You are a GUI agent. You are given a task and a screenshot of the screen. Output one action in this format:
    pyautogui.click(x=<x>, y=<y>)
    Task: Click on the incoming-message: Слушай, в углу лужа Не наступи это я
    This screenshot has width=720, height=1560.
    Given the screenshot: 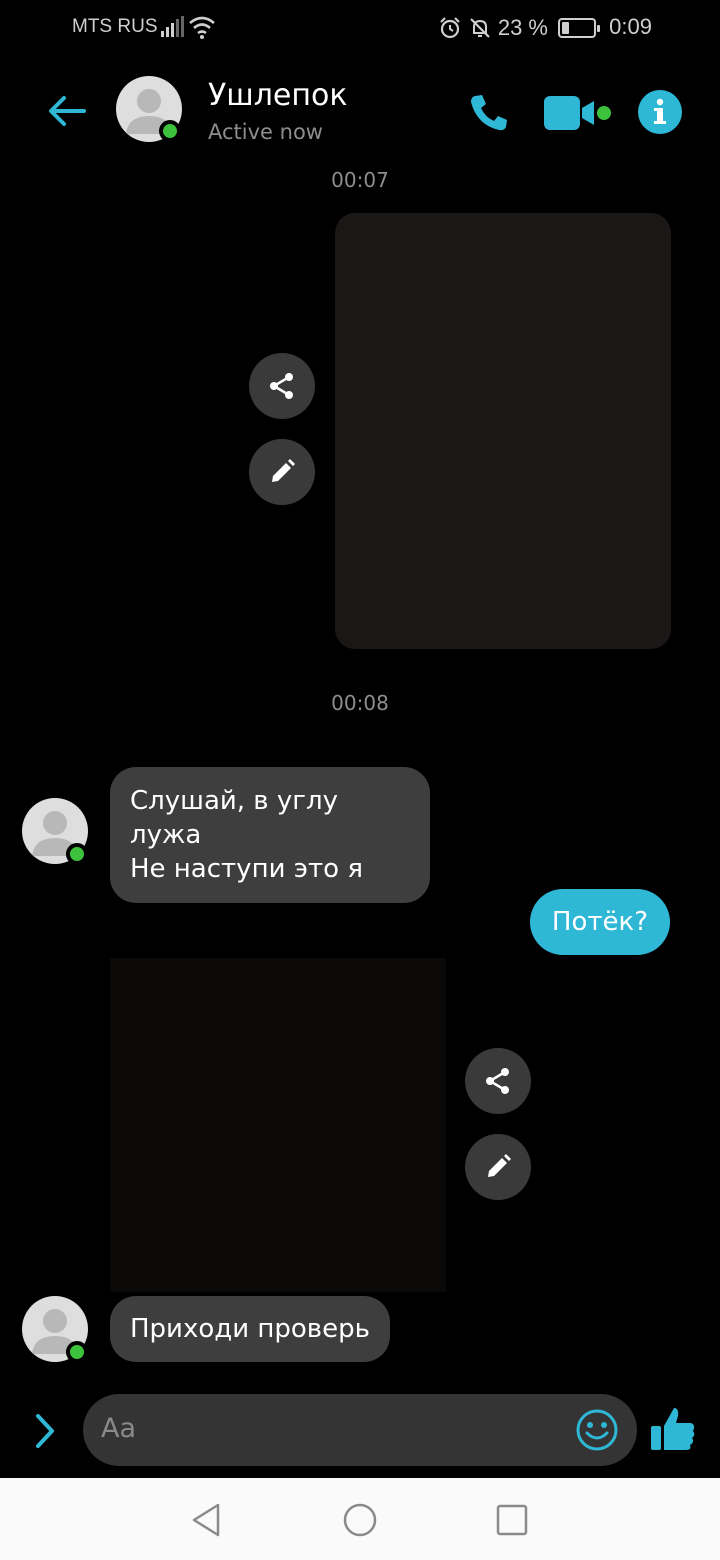 What is the action you would take?
    pyautogui.click(x=270, y=835)
    